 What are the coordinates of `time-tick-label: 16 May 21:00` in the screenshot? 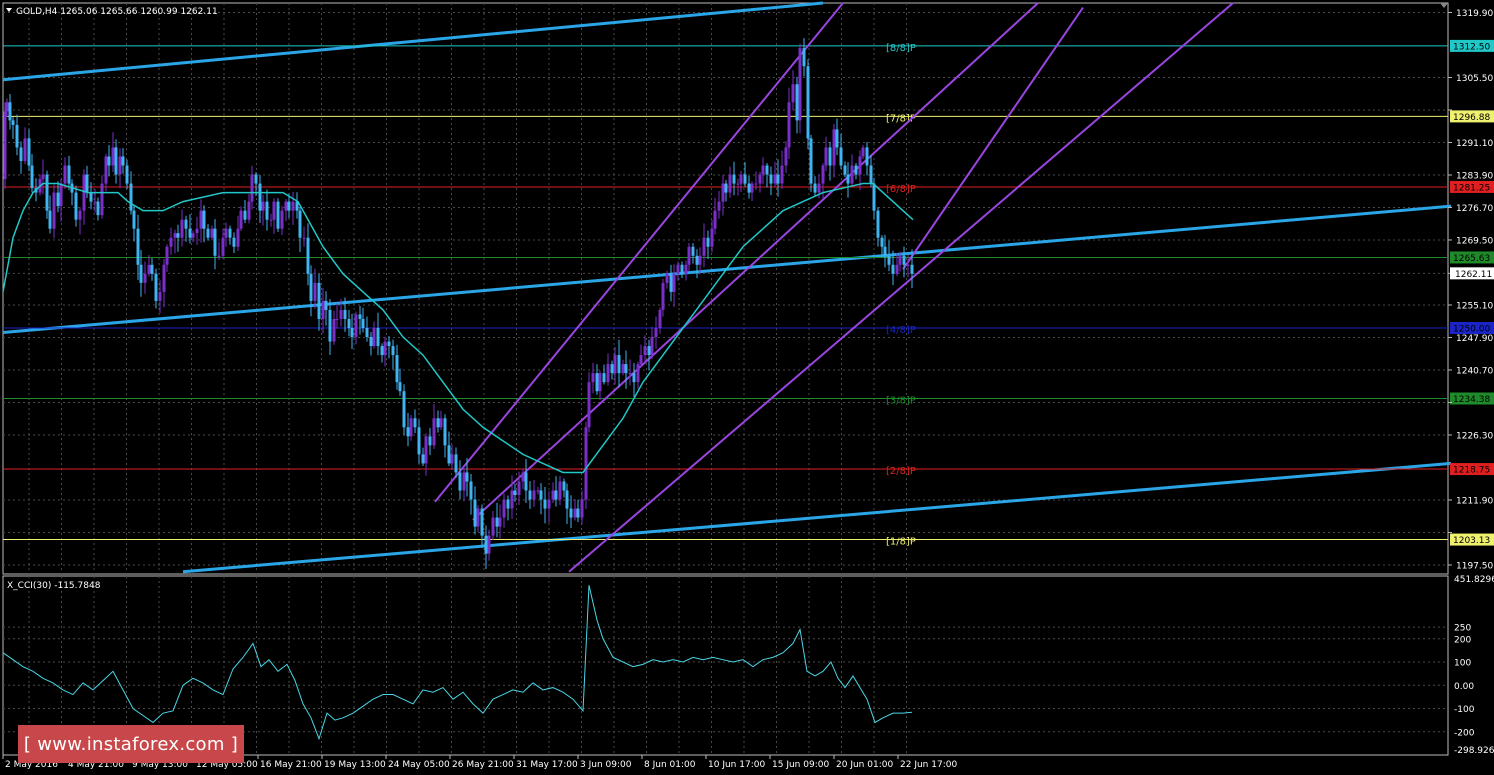 It's located at (291, 765).